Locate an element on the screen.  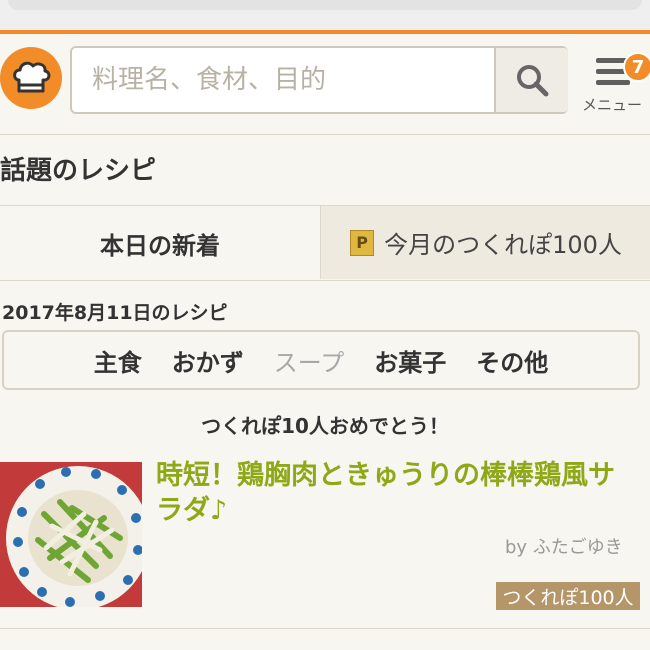
tab-today-new: 本日の新着 is located at coordinates (160, 243).